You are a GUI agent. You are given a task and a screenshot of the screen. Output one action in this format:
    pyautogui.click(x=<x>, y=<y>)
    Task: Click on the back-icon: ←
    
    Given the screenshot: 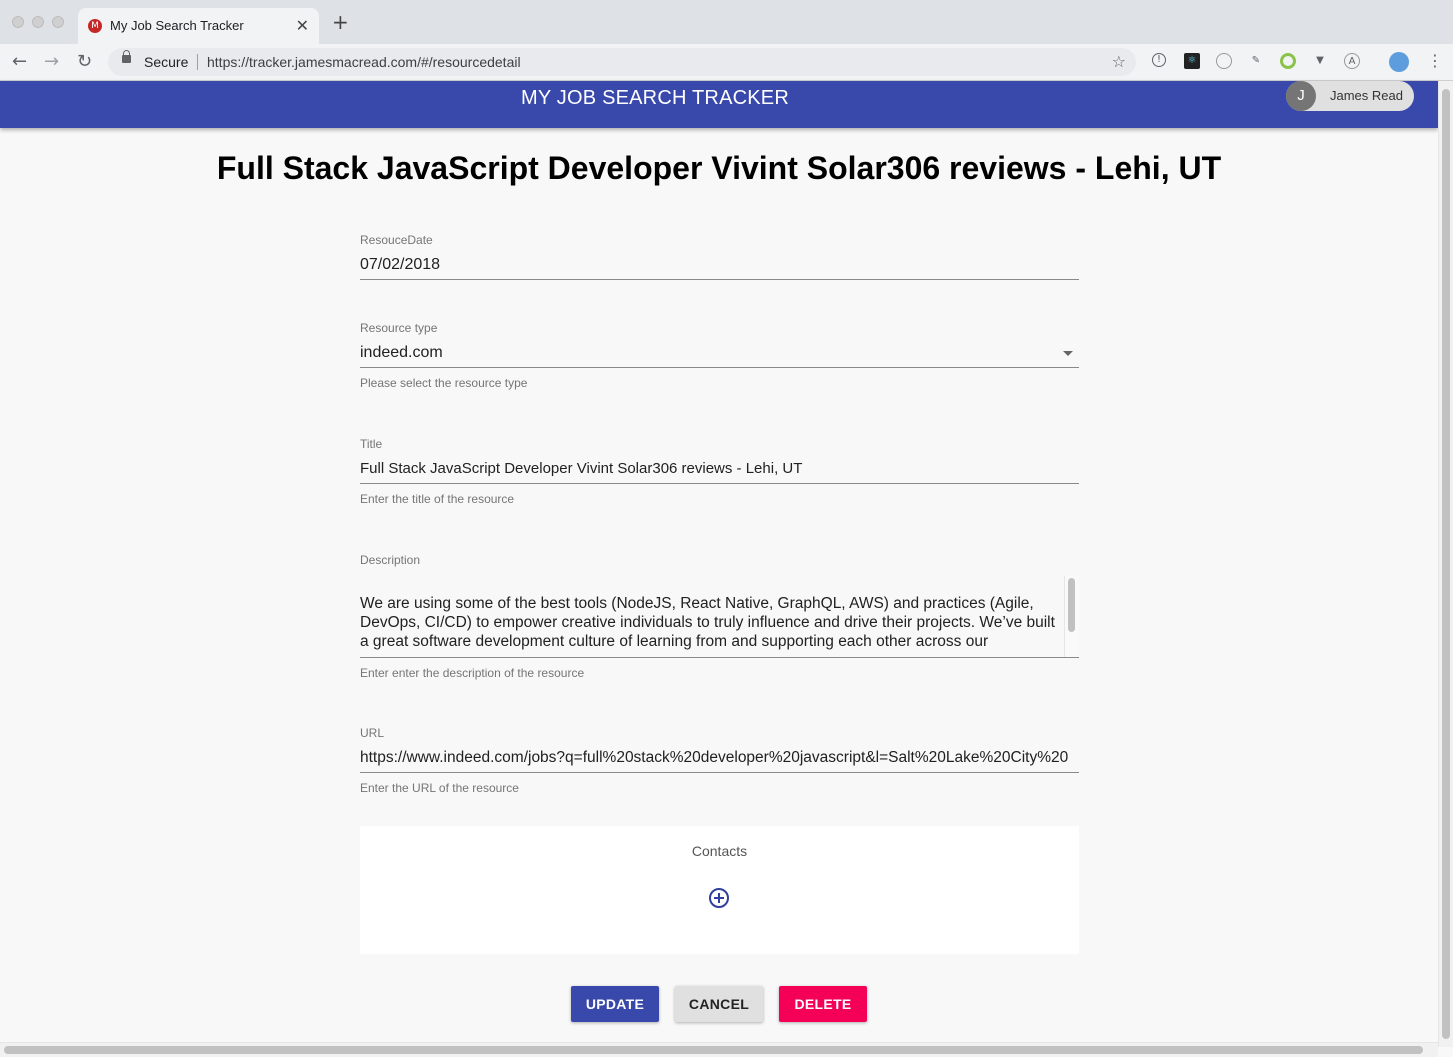 What is the action you would take?
    pyautogui.click(x=19, y=62)
    